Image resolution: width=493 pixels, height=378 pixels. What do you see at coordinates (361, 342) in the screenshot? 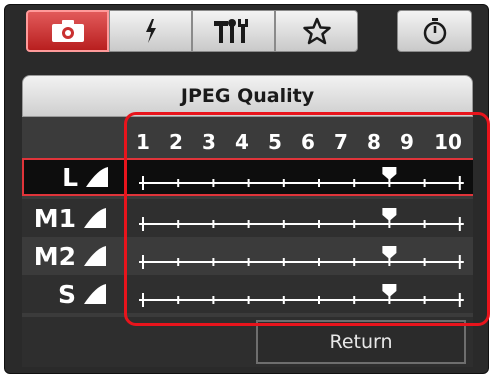
I see `return-button: Return` at bounding box center [361, 342].